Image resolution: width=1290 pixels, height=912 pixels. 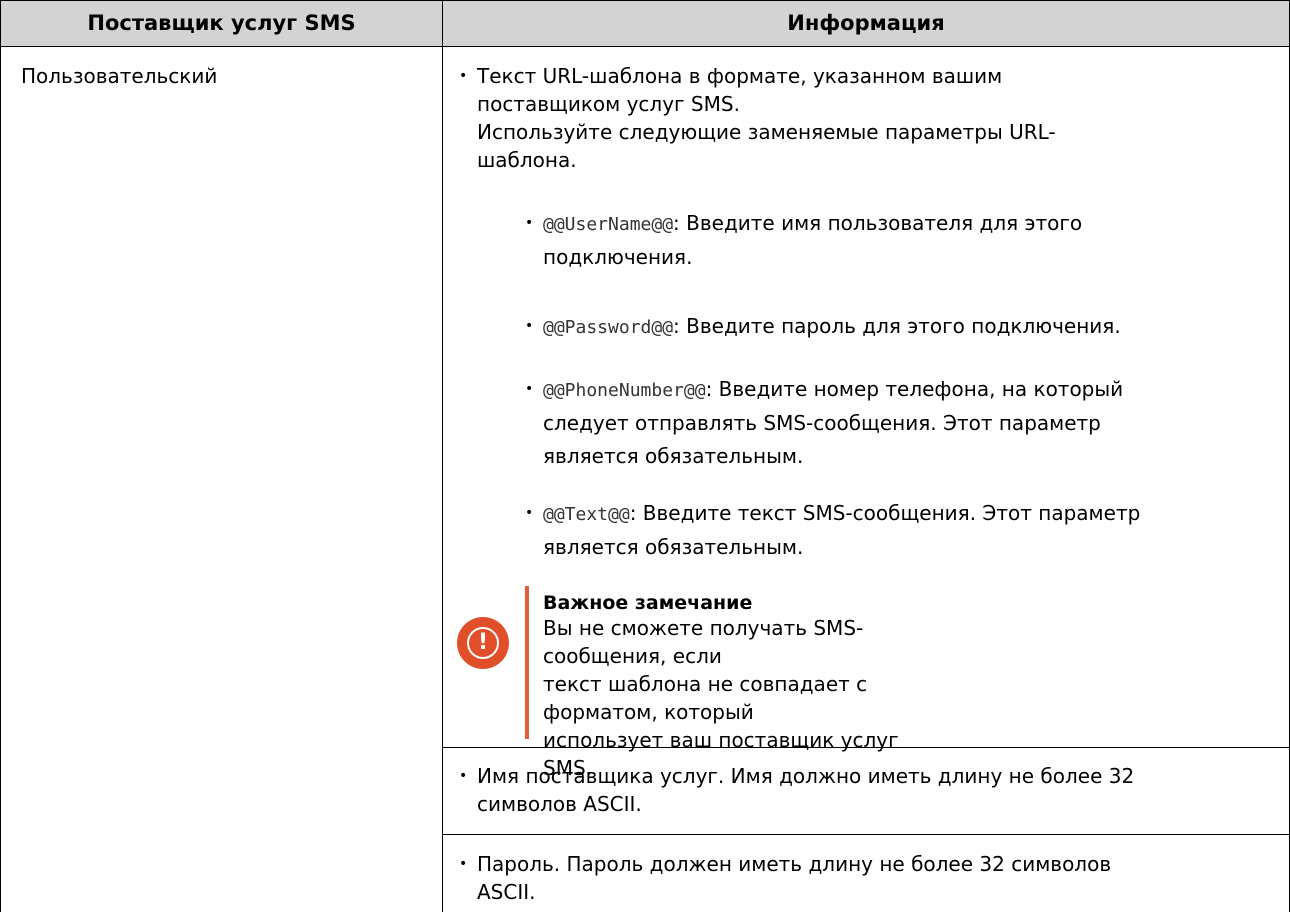 I want to click on note-title: Важное замечание, so click(x=648, y=603).